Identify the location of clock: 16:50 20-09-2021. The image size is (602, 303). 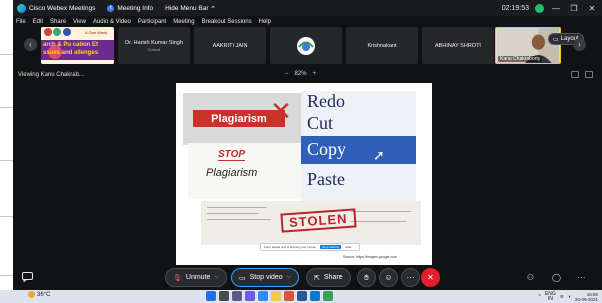
(586, 297).